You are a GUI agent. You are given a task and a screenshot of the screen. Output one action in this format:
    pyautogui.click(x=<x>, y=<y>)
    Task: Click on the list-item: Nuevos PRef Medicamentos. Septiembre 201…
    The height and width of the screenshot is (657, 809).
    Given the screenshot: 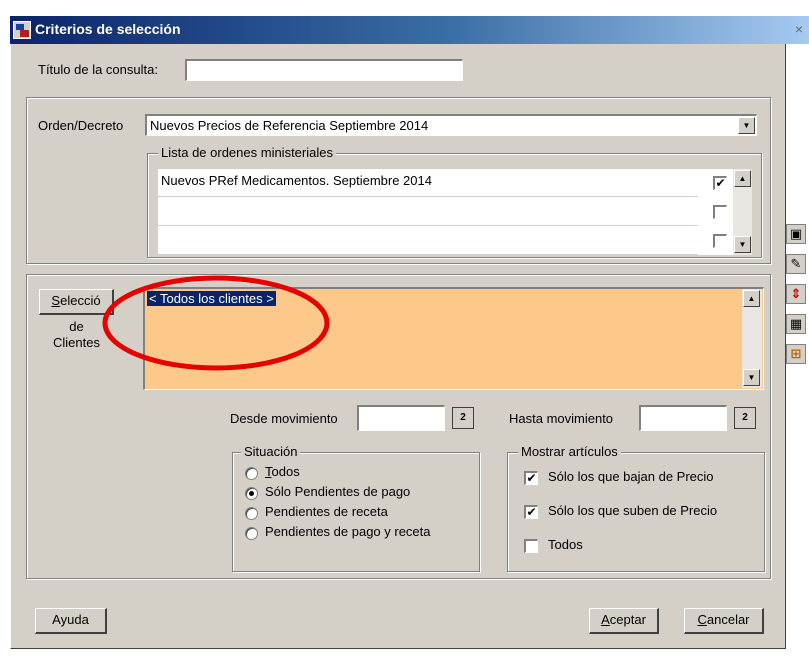 What is the action you would take?
    pyautogui.click(x=428, y=183)
    